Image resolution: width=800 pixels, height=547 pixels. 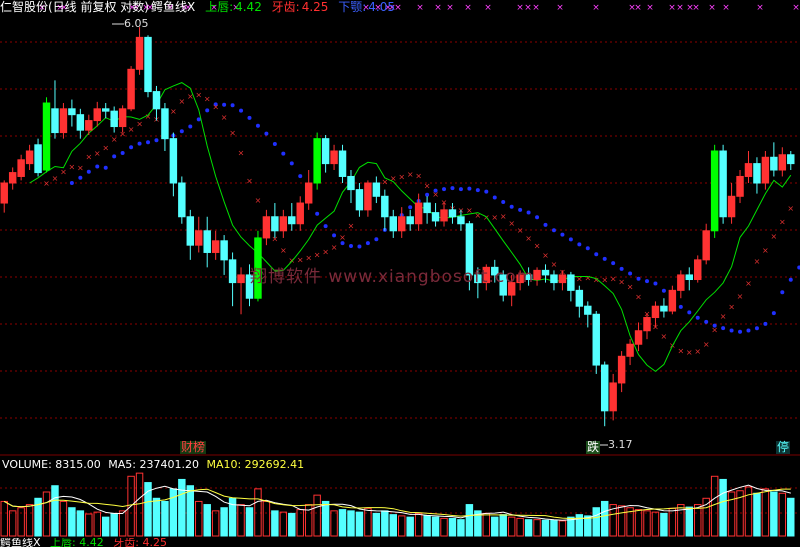 I want to click on teeth-value: 4.25, so click(x=315, y=7).